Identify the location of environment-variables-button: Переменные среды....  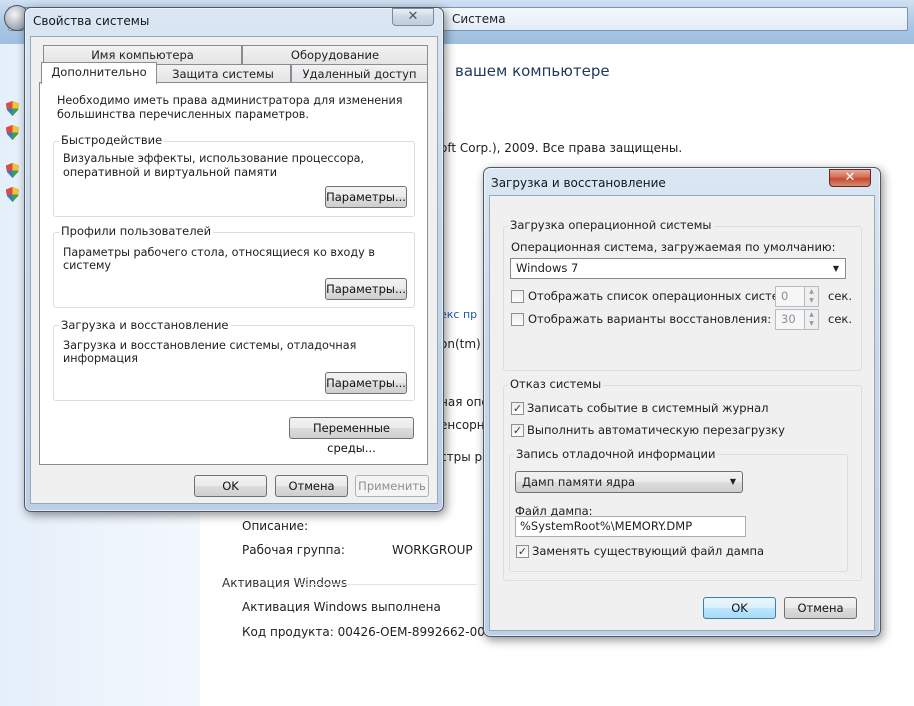
(351, 436).